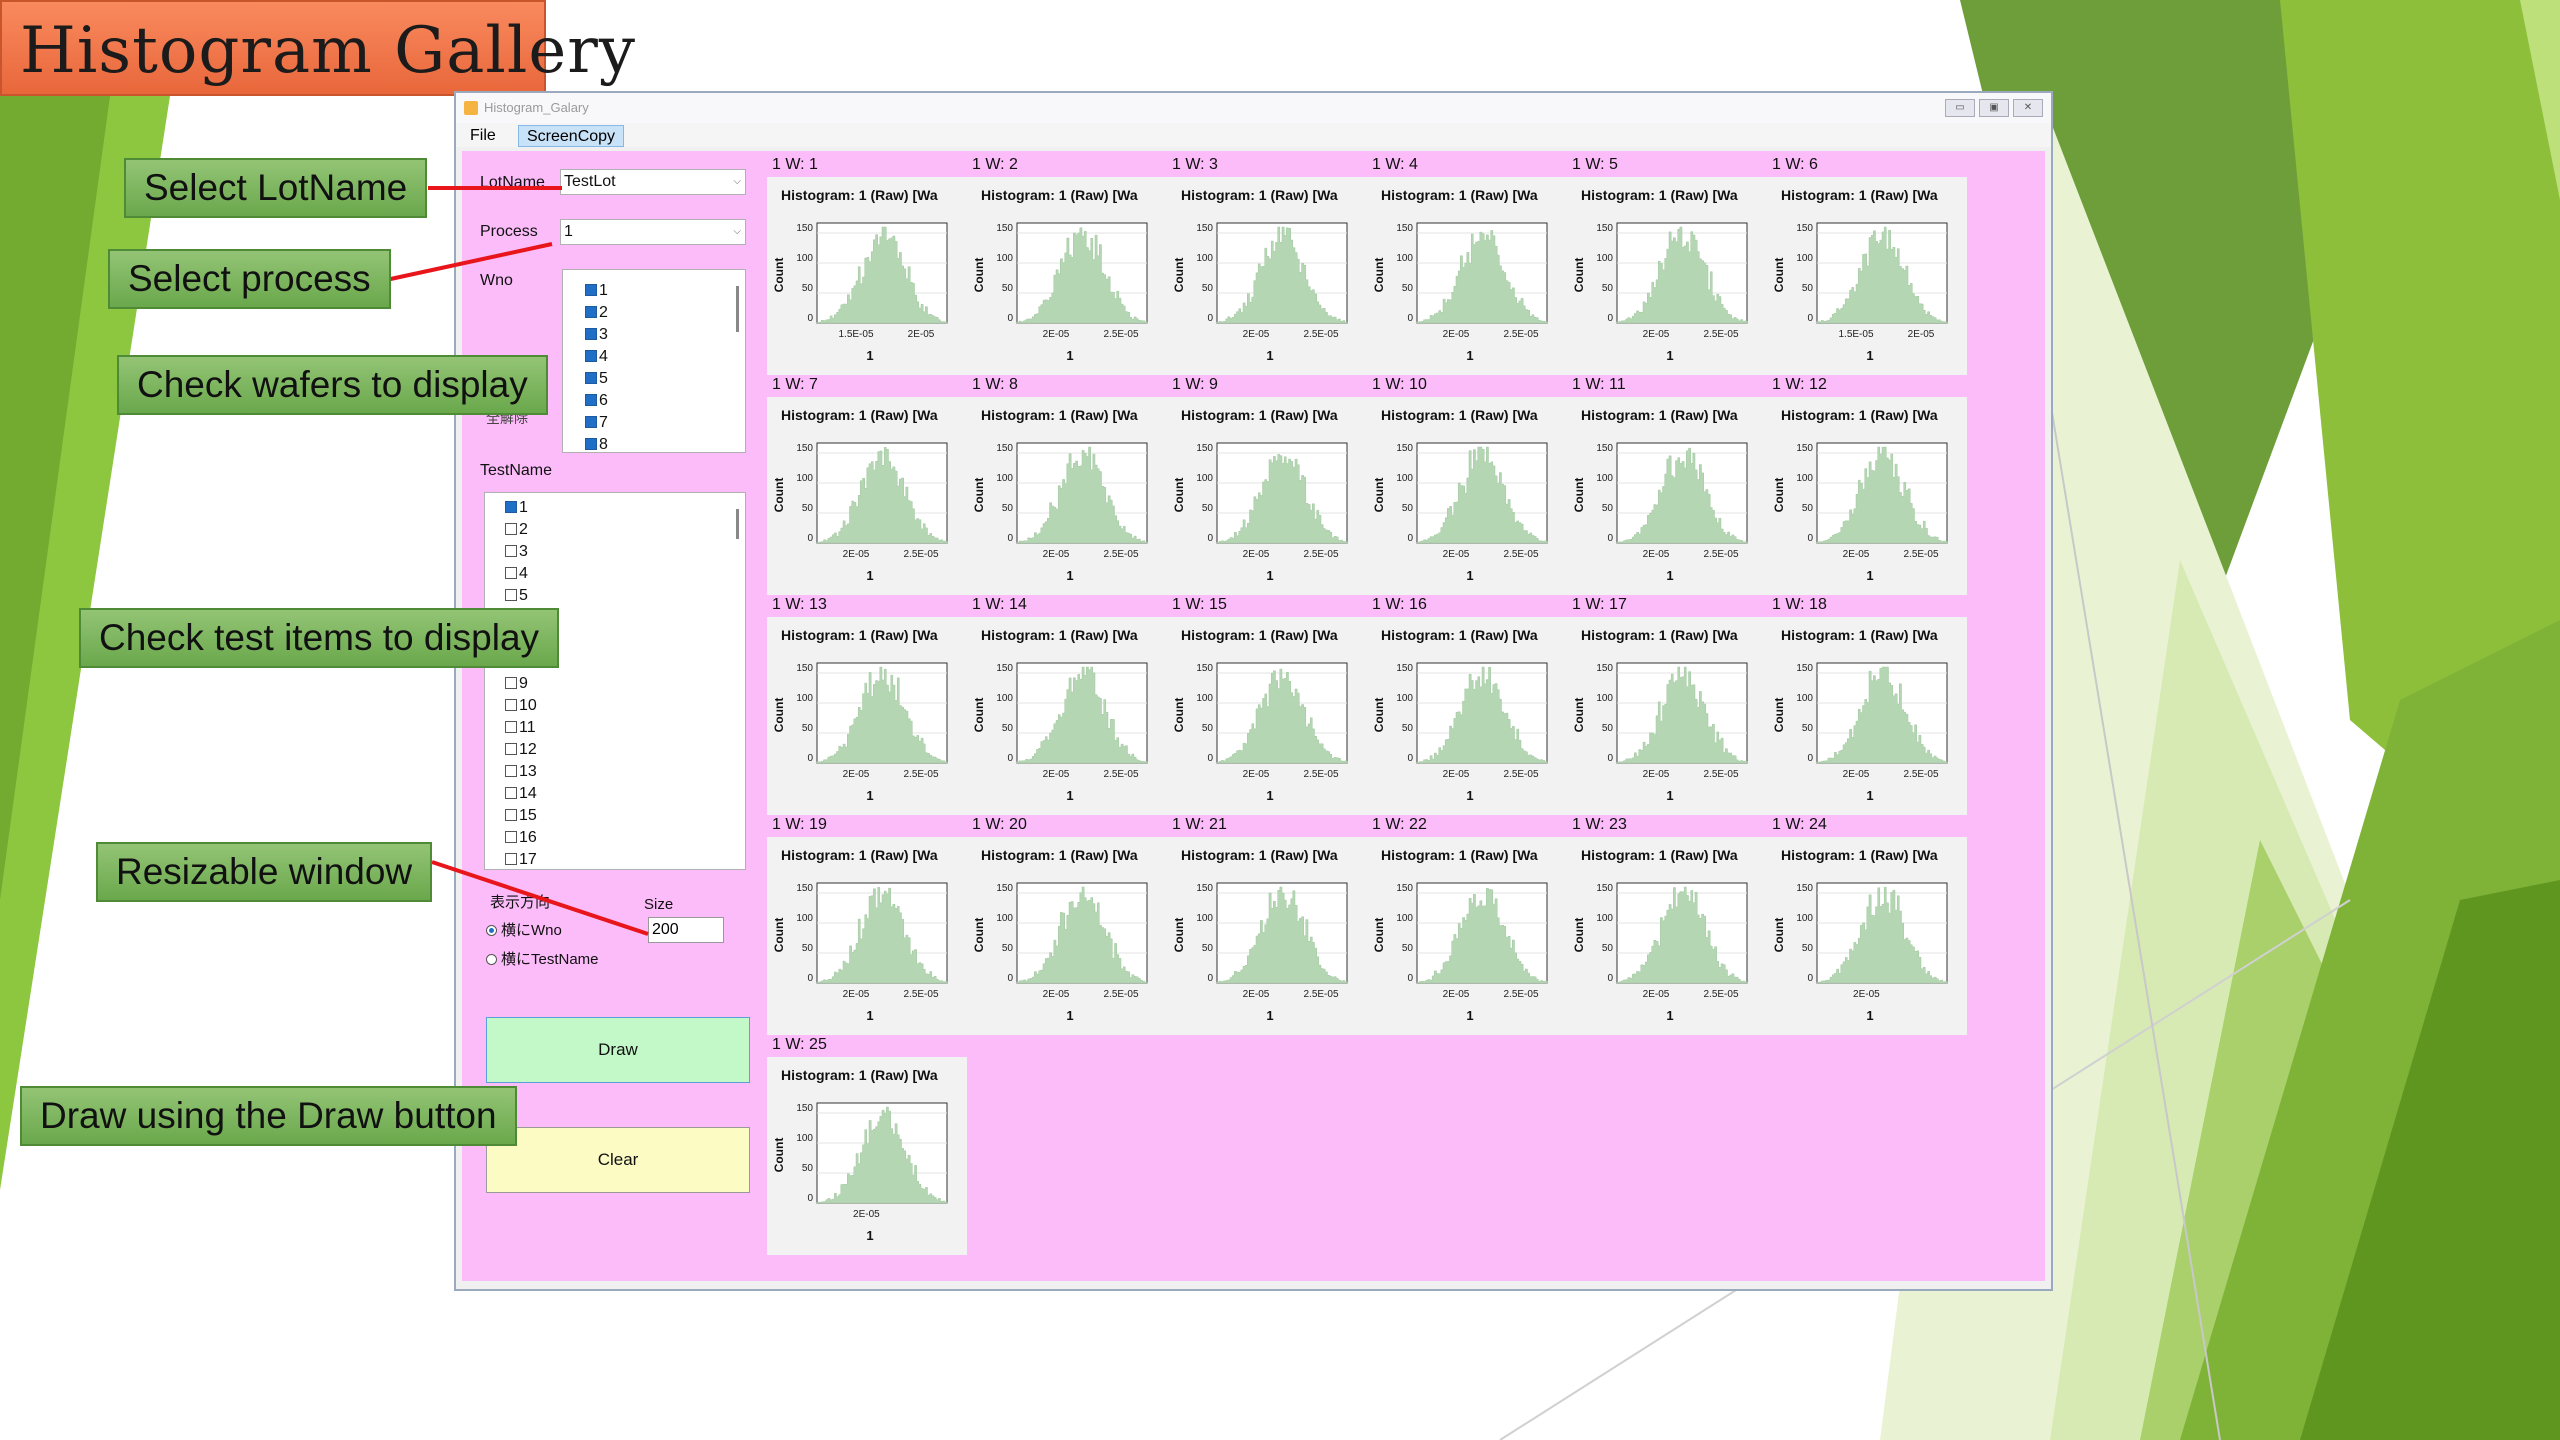 Image resolution: width=2560 pixels, height=1440 pixels. What do you see at coordinates (521, 750) in the screenshot?
I see `testname-item: 12` at bounding box center [521, 750].